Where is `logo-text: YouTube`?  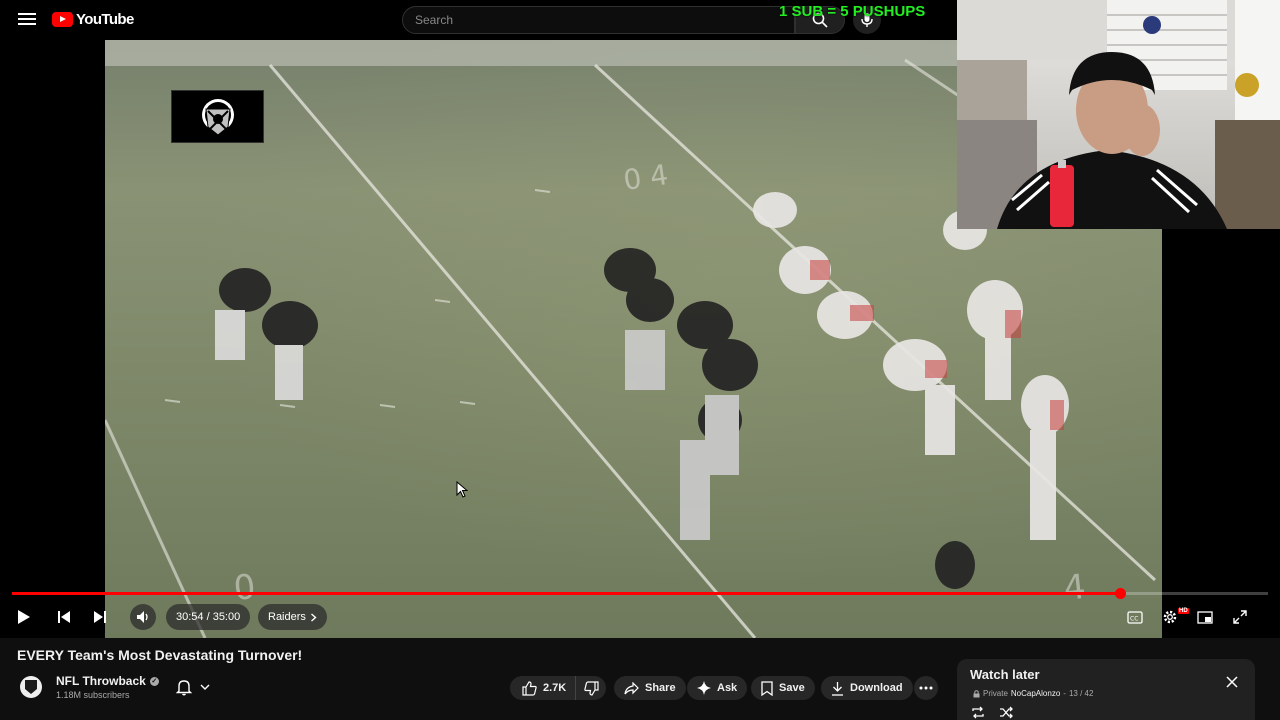
logo-text: YouTube is located at coordinates (105, 19).